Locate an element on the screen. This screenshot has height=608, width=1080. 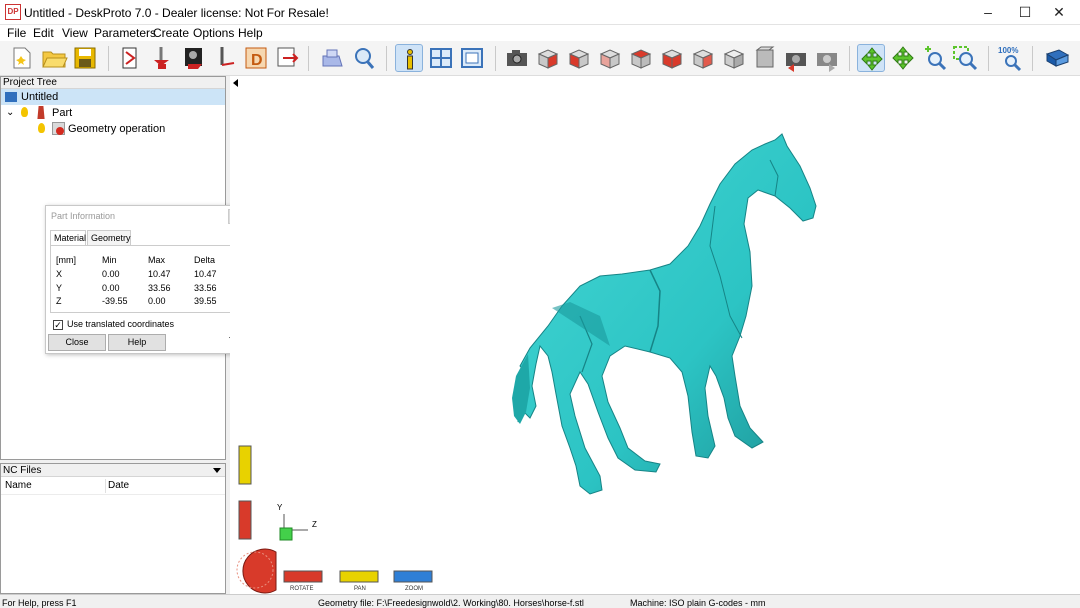
maximize-icon: ☐ is located at coordinates (1025, 12).